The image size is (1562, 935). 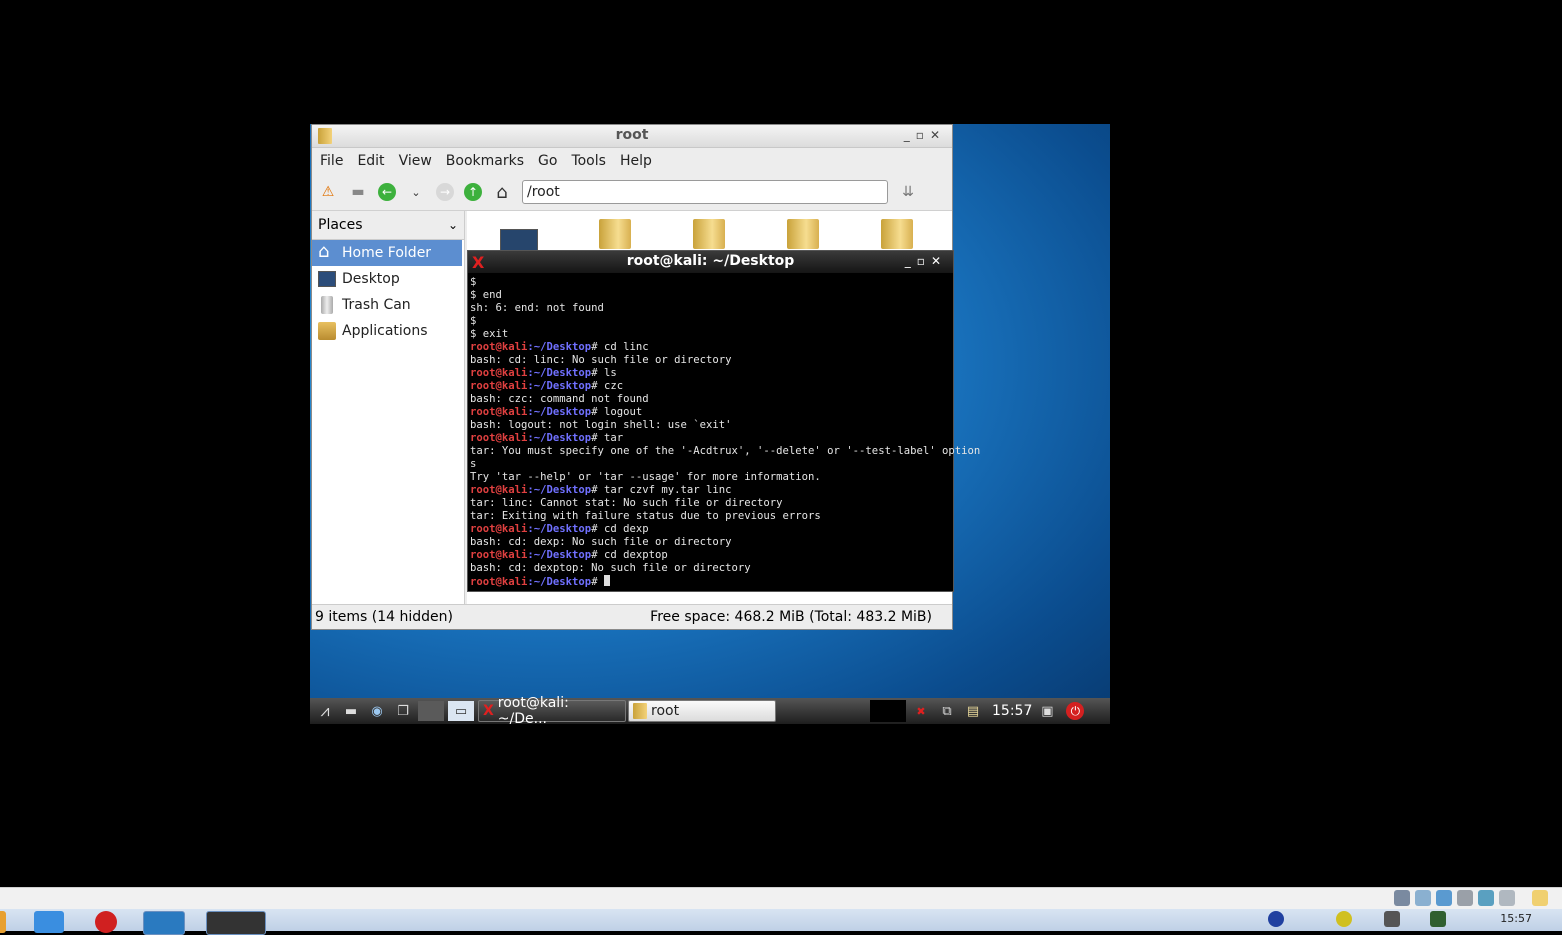 What do you see at coordinates (415, 161) in the screenshot?
I see `menu-view: View` at bounding box center [415, 161].